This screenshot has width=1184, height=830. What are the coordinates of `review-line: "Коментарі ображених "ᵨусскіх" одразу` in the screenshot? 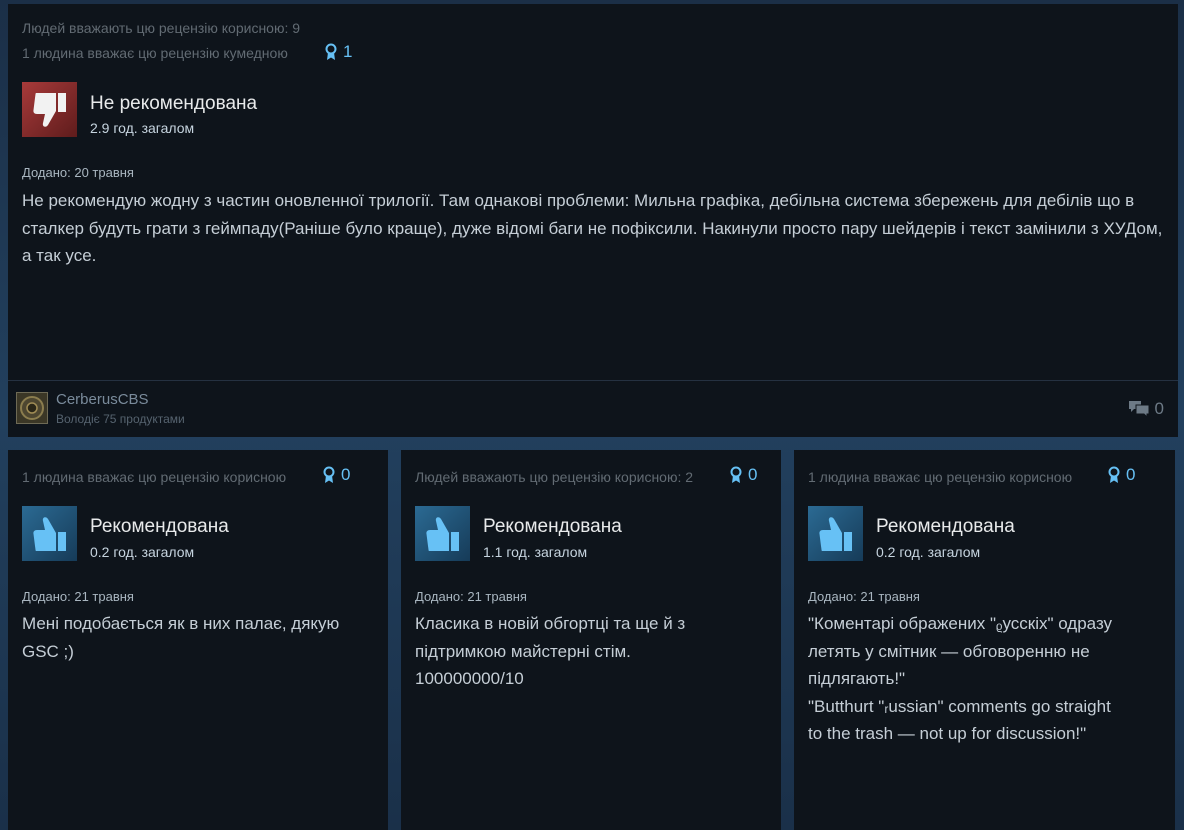 It's located at (960, 623).